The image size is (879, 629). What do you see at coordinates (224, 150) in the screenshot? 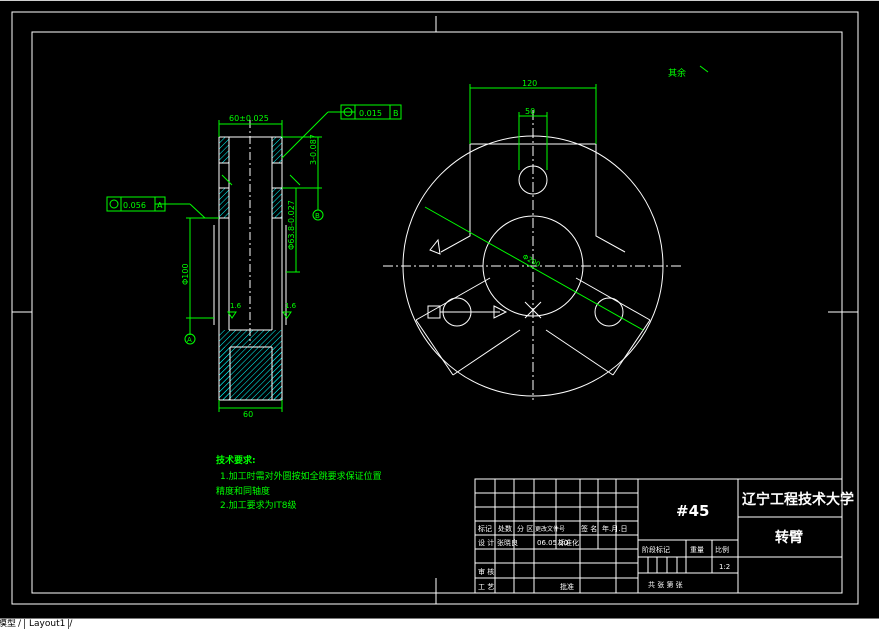
I see `hatch-top-left` at bounding box center [224, 150].